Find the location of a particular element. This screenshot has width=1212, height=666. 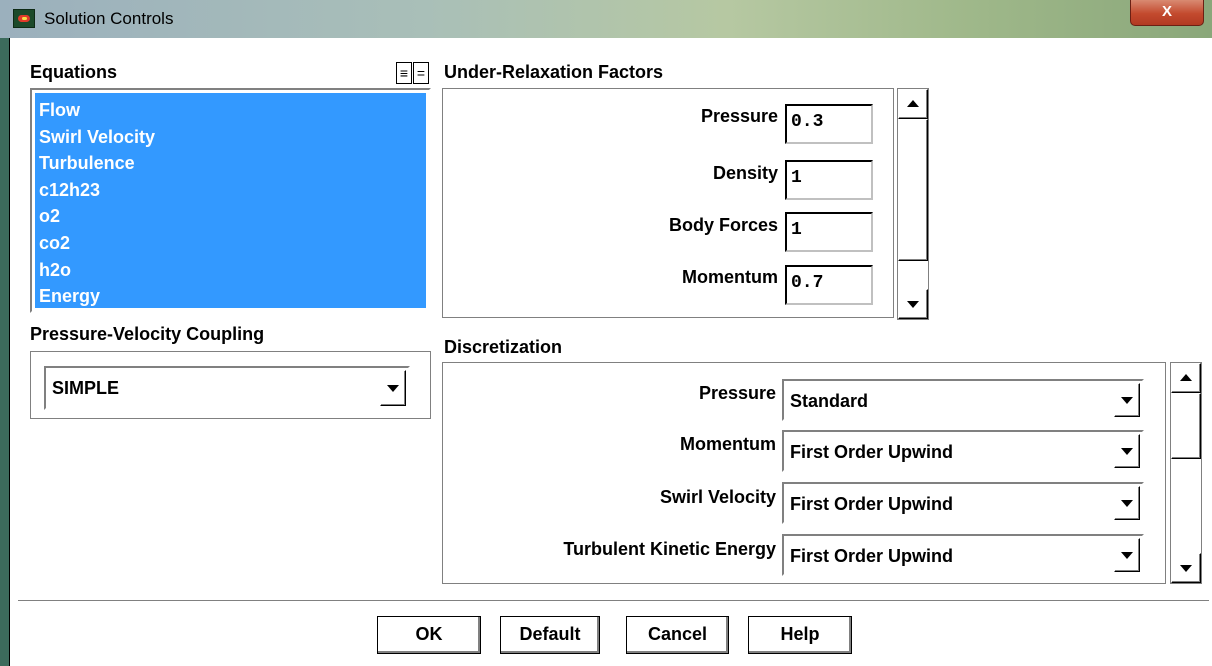

cancel-button: Cancel is located at coordinates (677, 635).